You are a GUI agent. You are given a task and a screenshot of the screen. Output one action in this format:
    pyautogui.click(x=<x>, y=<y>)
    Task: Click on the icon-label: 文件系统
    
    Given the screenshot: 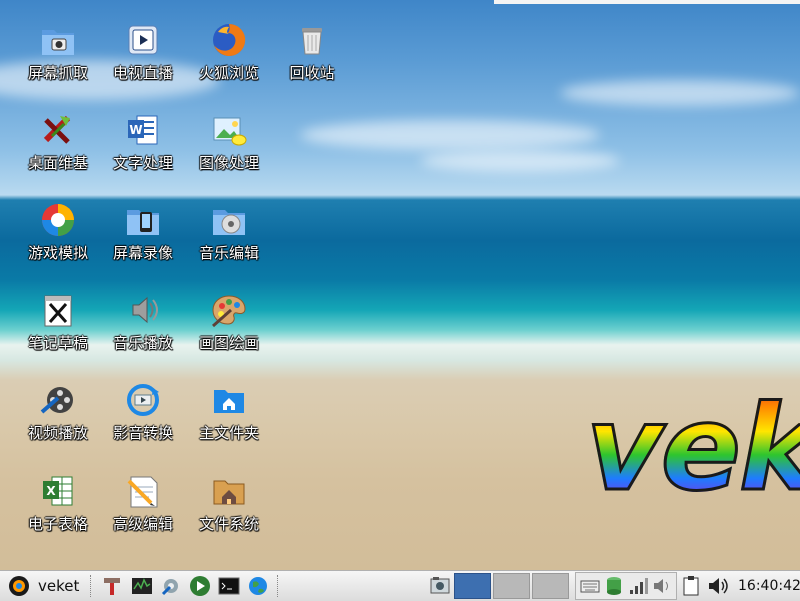 What is the action you would take?
    pyautogui.click(x=228, y=524)
    